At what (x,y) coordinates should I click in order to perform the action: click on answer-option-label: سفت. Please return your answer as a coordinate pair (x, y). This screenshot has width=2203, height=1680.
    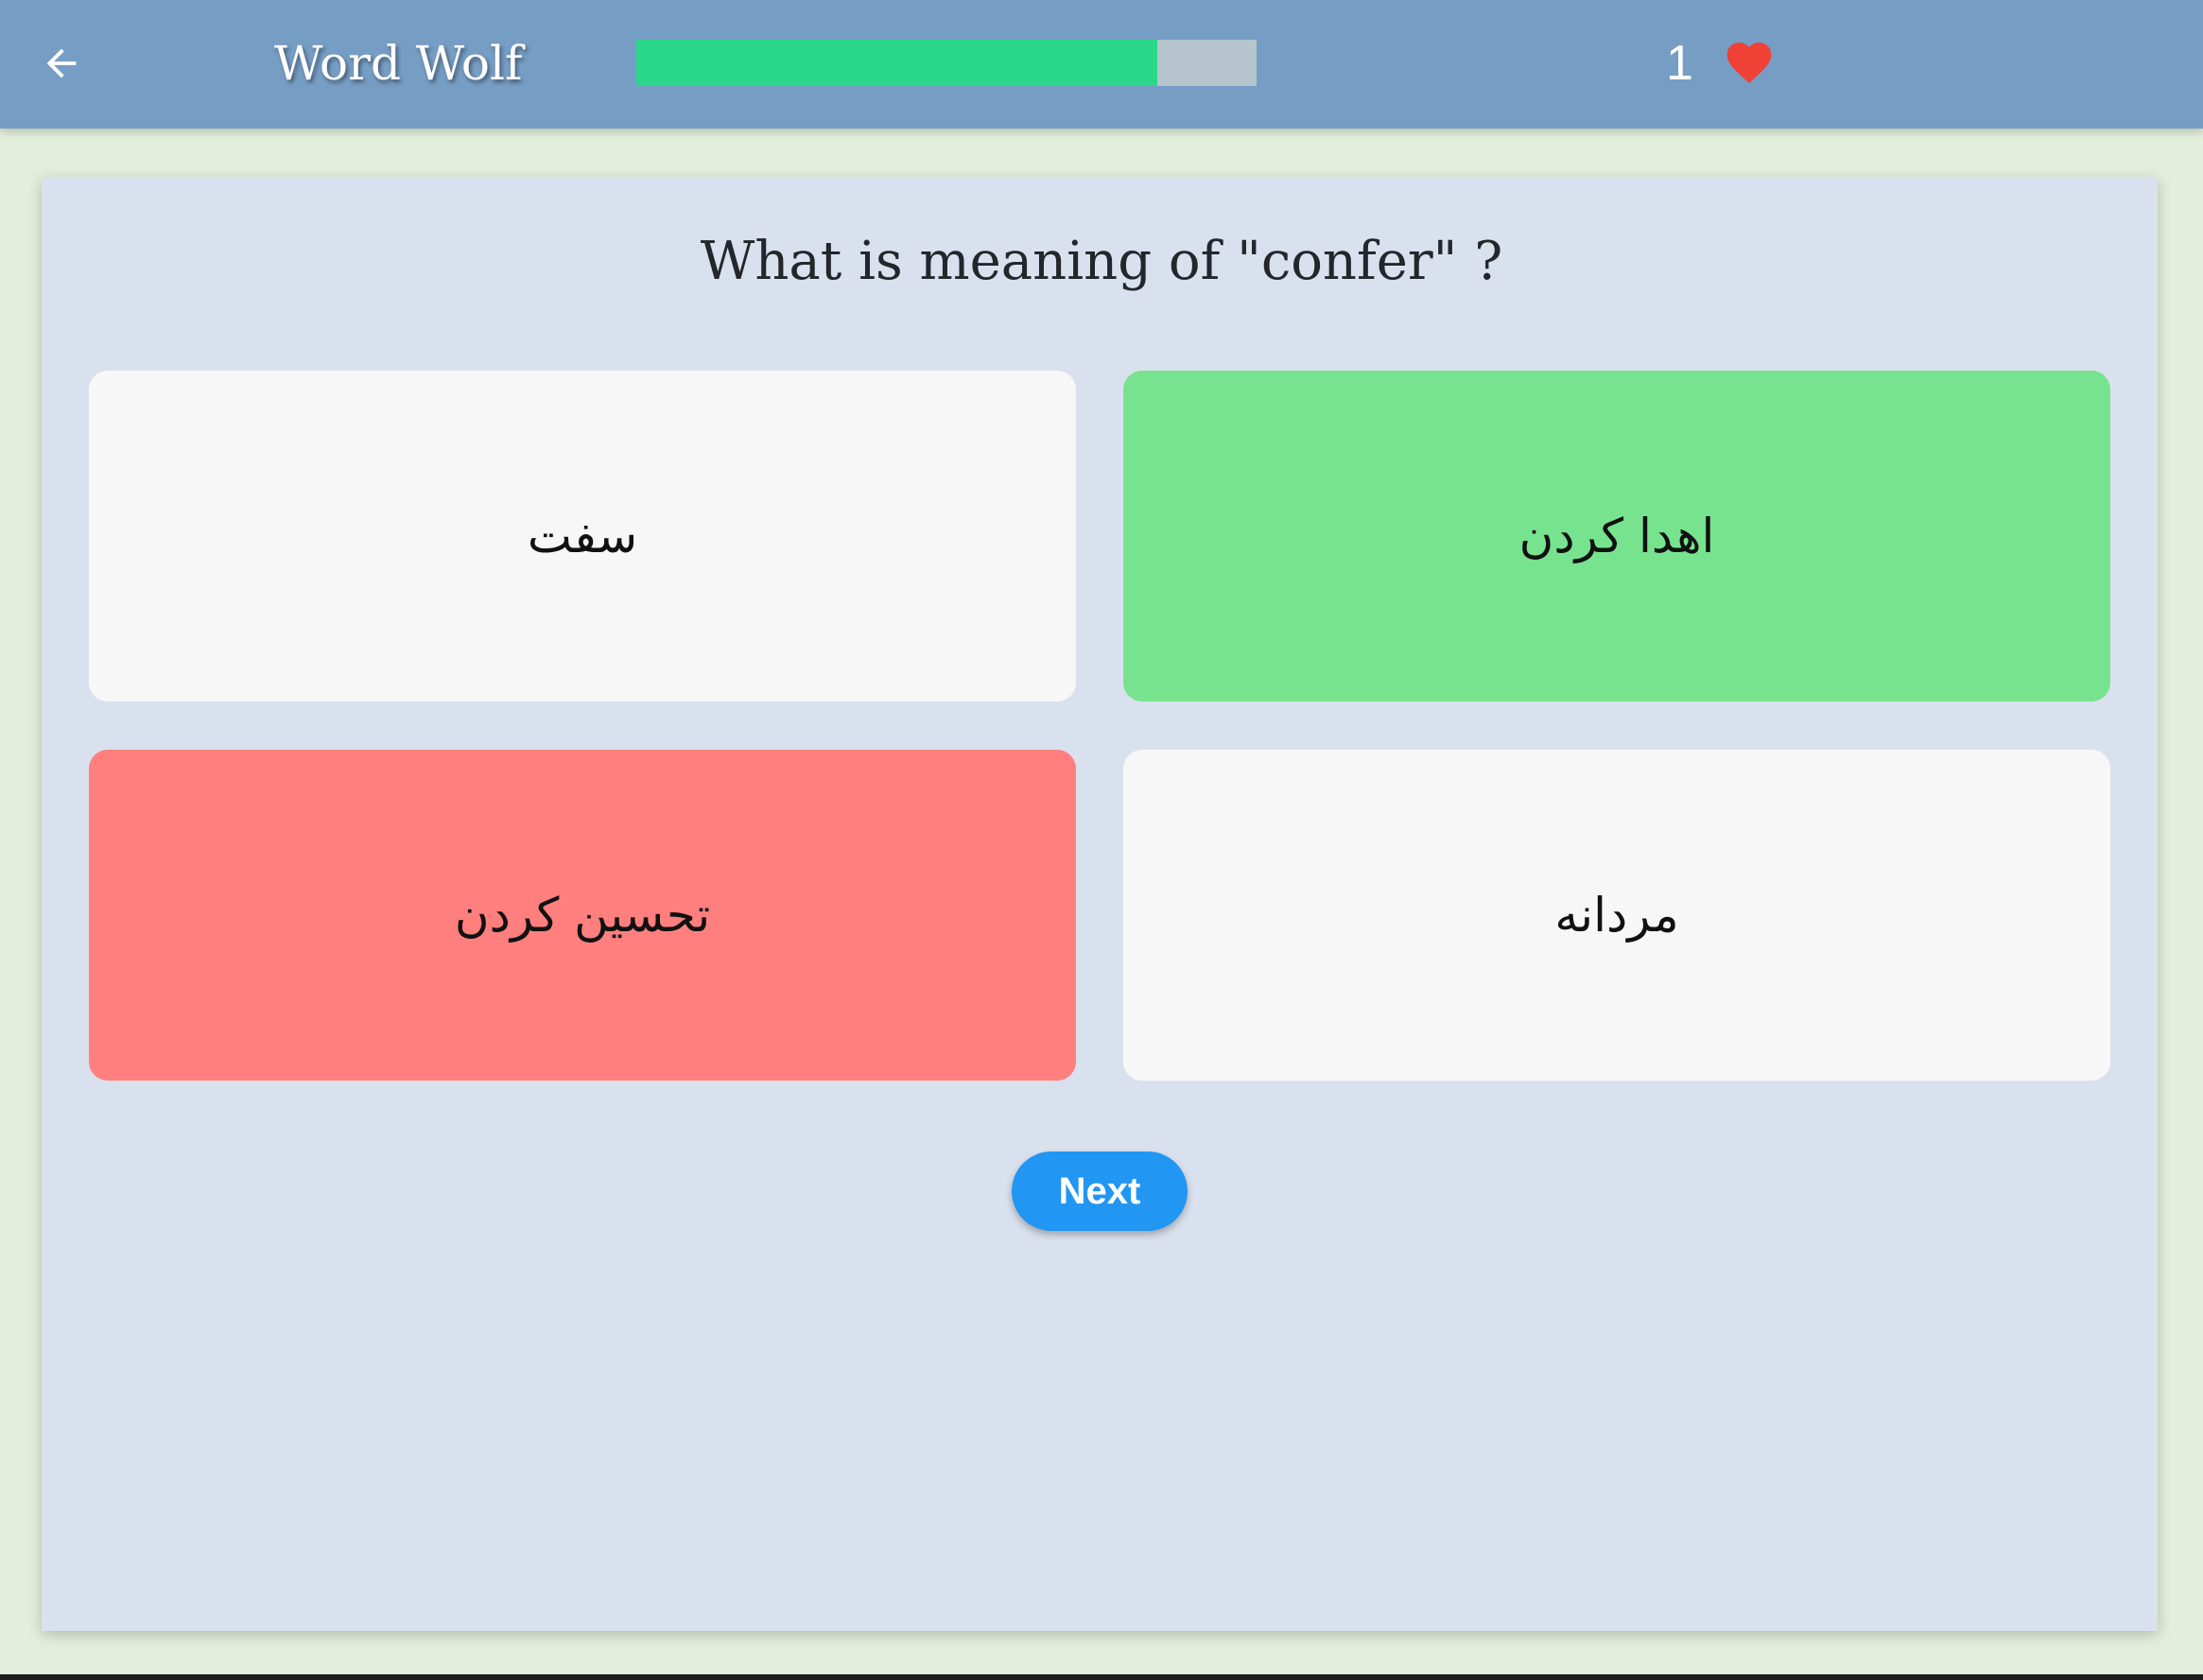
    Looking at the image, I should click on (582, 536).